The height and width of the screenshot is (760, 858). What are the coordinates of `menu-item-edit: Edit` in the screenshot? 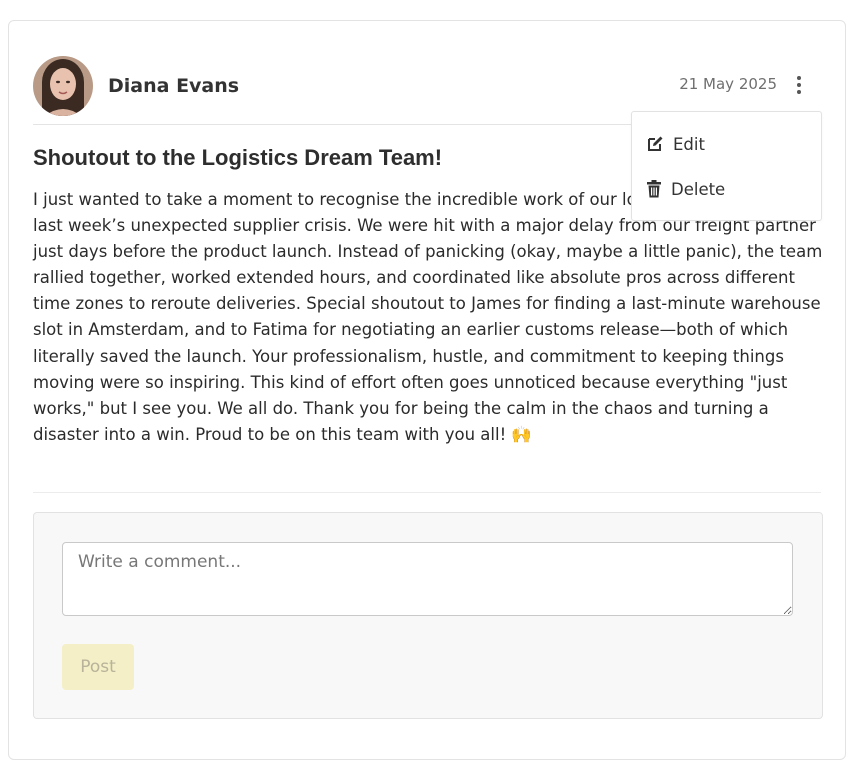 It's located at (726, 144).